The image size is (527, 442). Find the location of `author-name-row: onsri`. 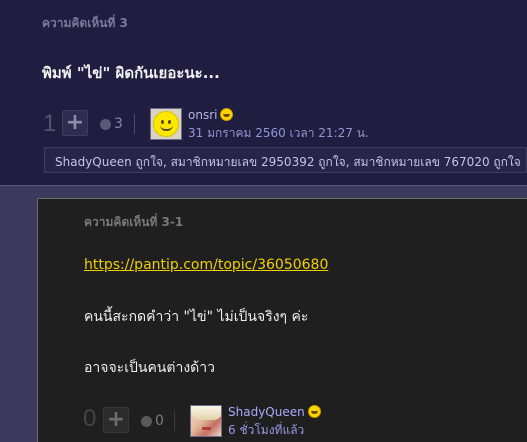

author-name-row: onsri is located at coordinates (211, 115).